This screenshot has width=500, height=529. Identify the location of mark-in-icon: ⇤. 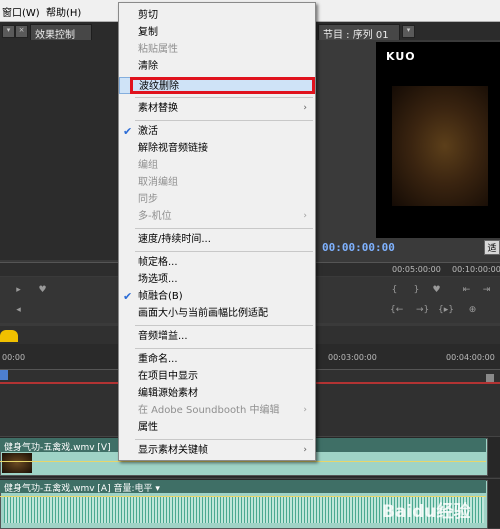
(466, 291).